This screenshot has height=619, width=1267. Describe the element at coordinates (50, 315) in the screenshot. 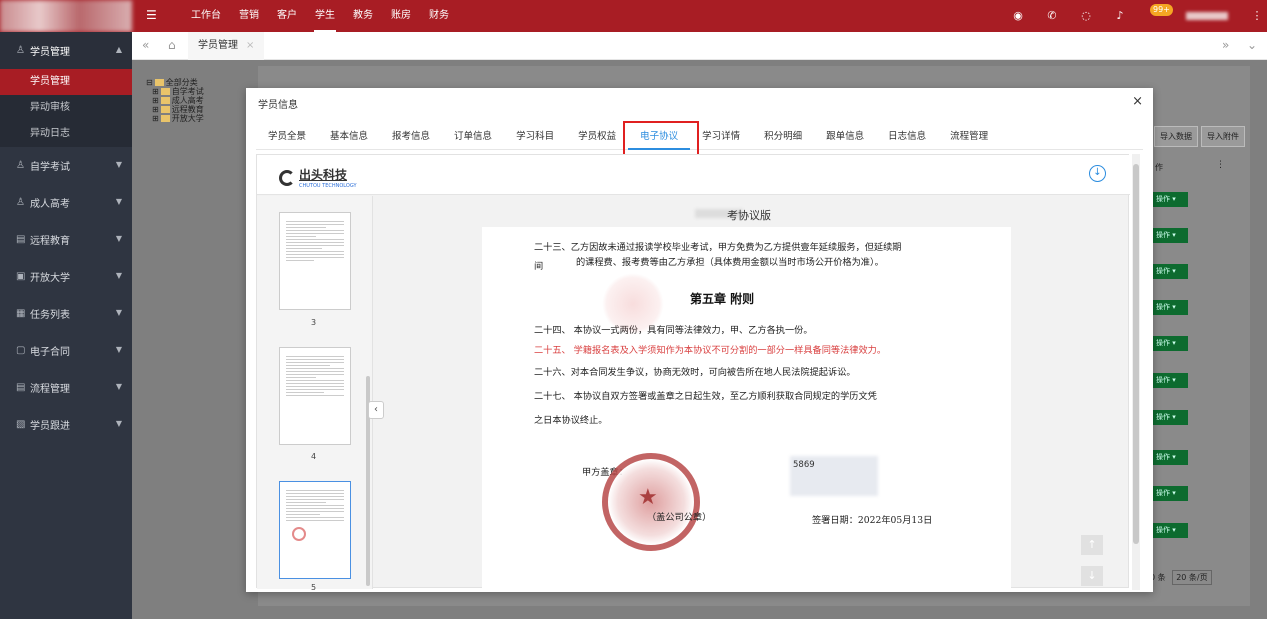

I see `sidebar-group-label: 任务列表` at that location.